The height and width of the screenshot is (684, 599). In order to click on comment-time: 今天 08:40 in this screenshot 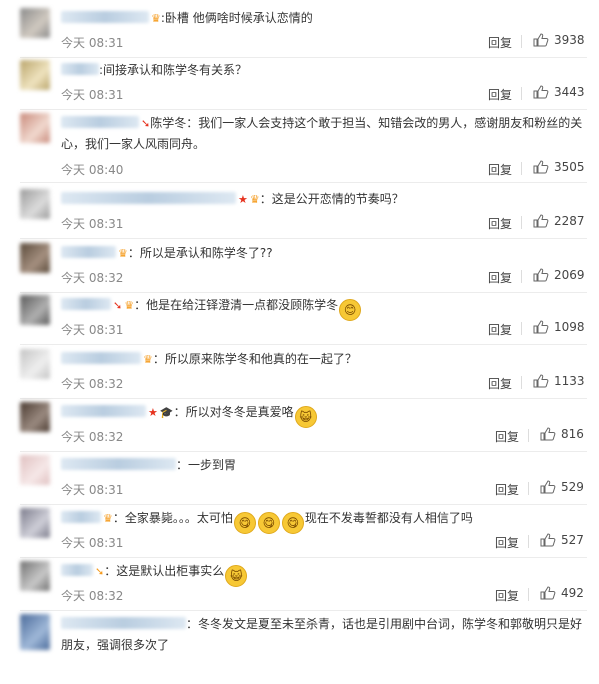, I will do `click(92, 170)`.